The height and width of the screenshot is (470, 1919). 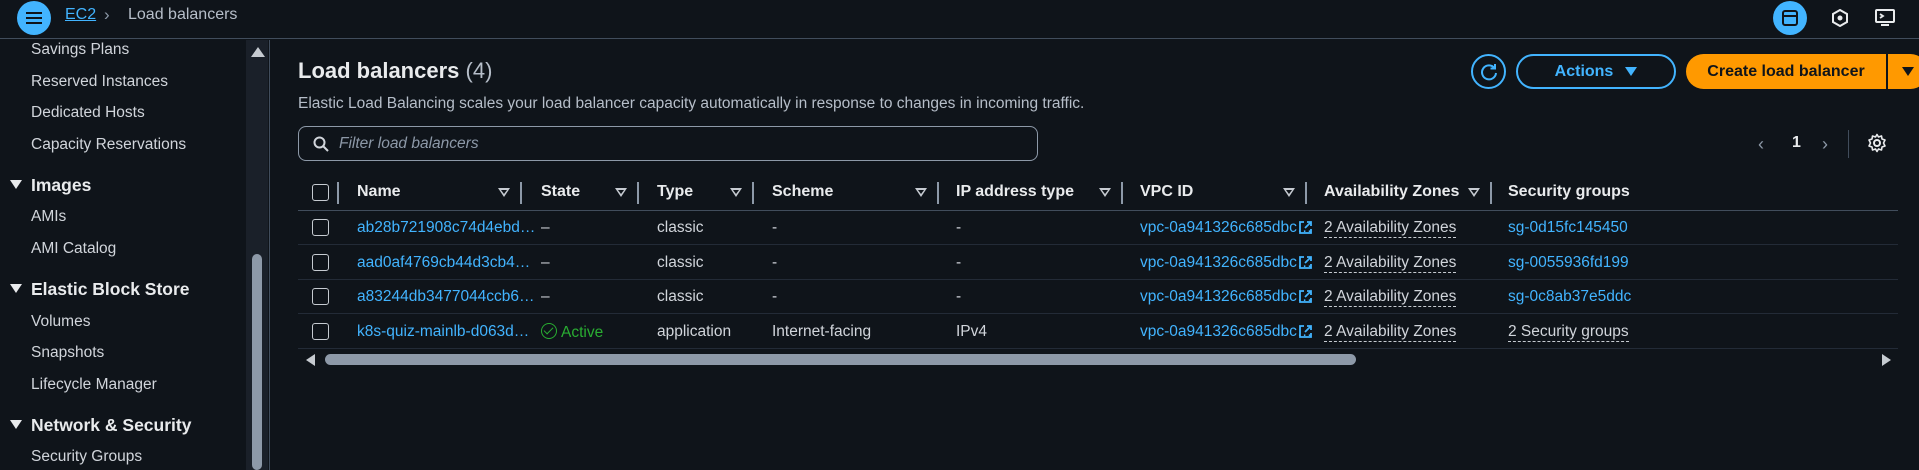 What do you see at coordinates (48, 217) in the screenshot?
I see `sidebar-item-amis: AMIs` at bounding box center [48, 217].